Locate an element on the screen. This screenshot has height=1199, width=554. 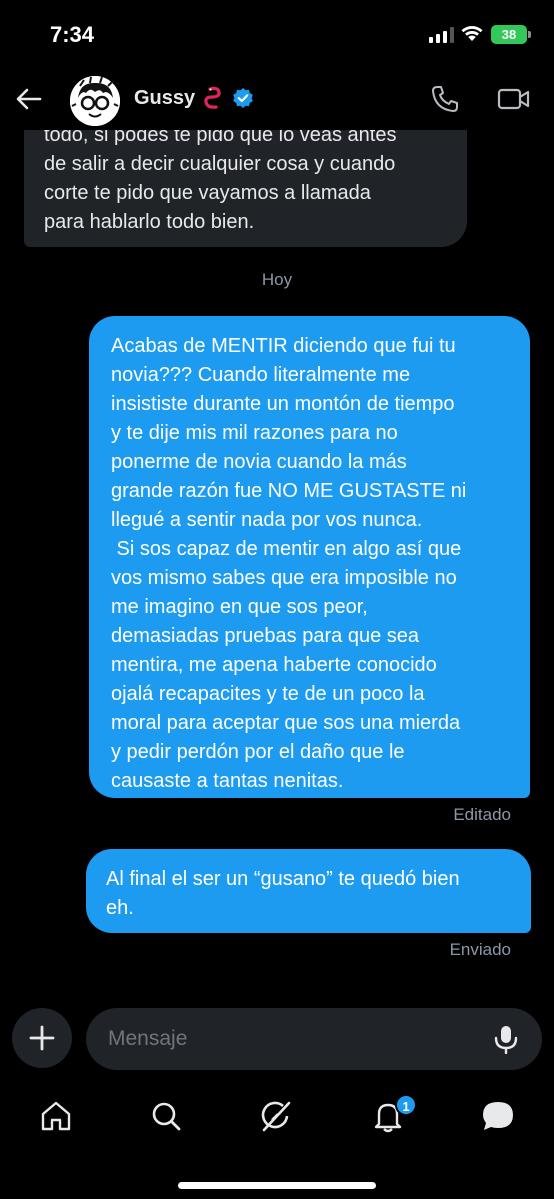
message-status-edited: Editado is located at coordinates (482, 814).